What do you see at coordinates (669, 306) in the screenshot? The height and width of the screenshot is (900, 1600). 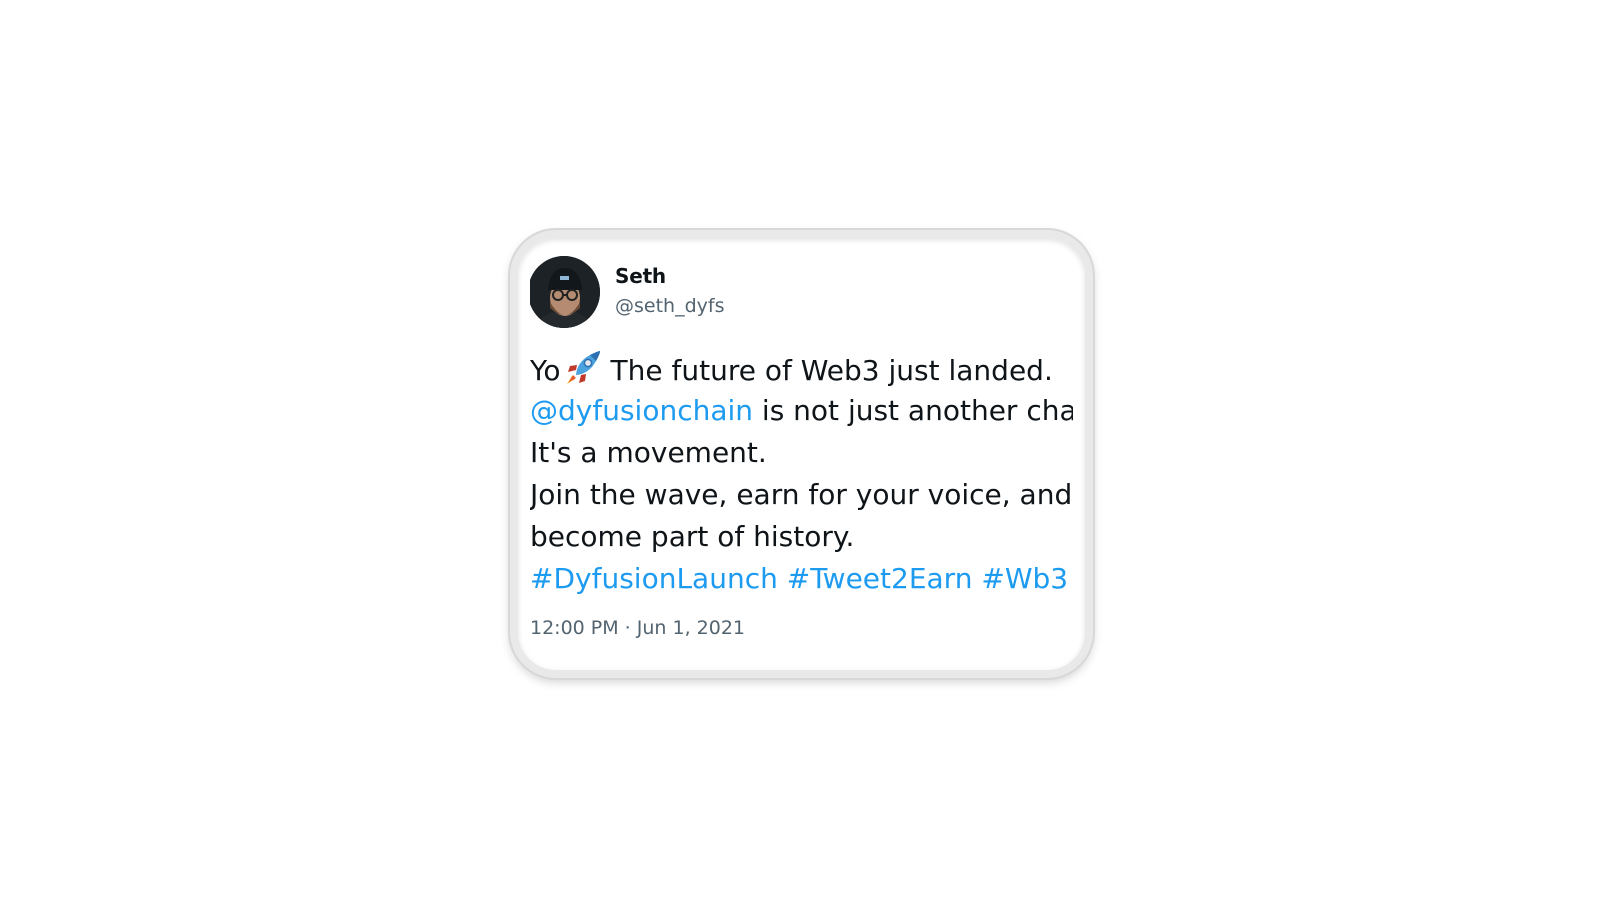 I see `user-handle: @seth_dyfs` at bounding box center [669, 306].